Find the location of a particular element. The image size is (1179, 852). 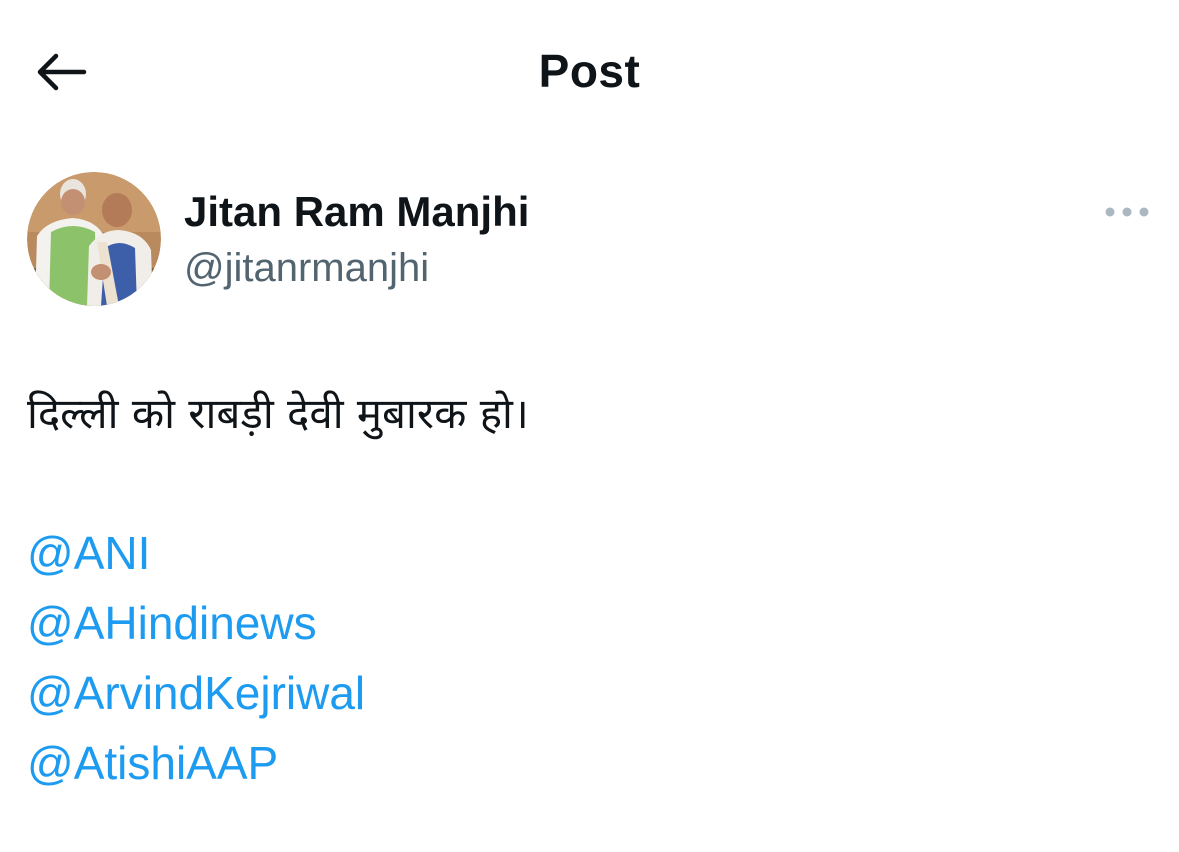

mention-link: @ArvindKejriwal is located at coordinates (196, 698).